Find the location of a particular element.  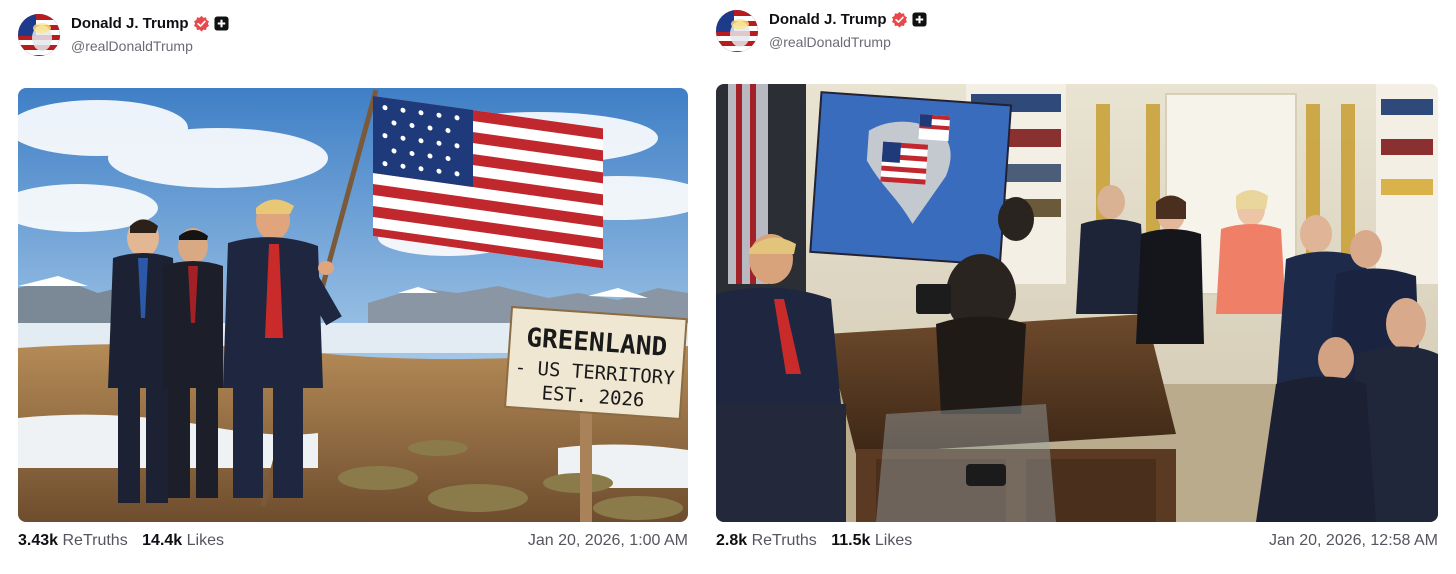

post-timestamp: Jan 20, 2026, 1:00 AM is located at coordinates (608, 541).